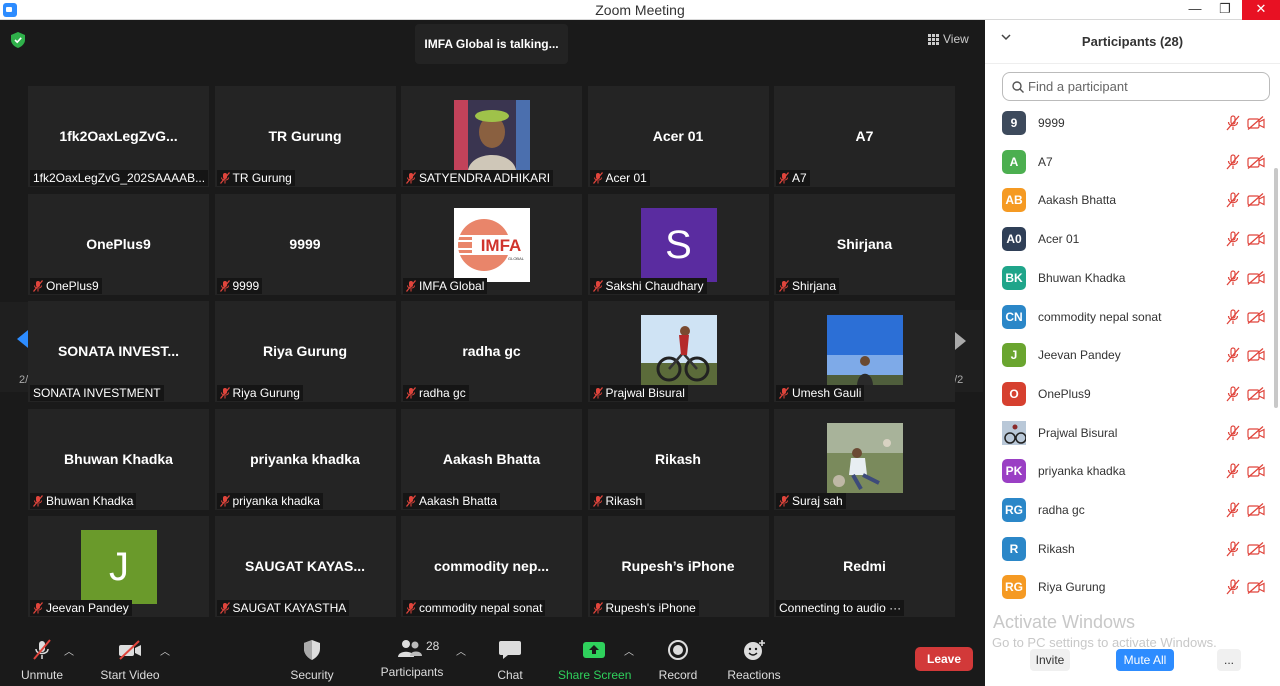 The image size is (1280, 686). Describe the element at coordinates (1276, 288) in the screenshot. I see `panel-scrollbar` at that location.